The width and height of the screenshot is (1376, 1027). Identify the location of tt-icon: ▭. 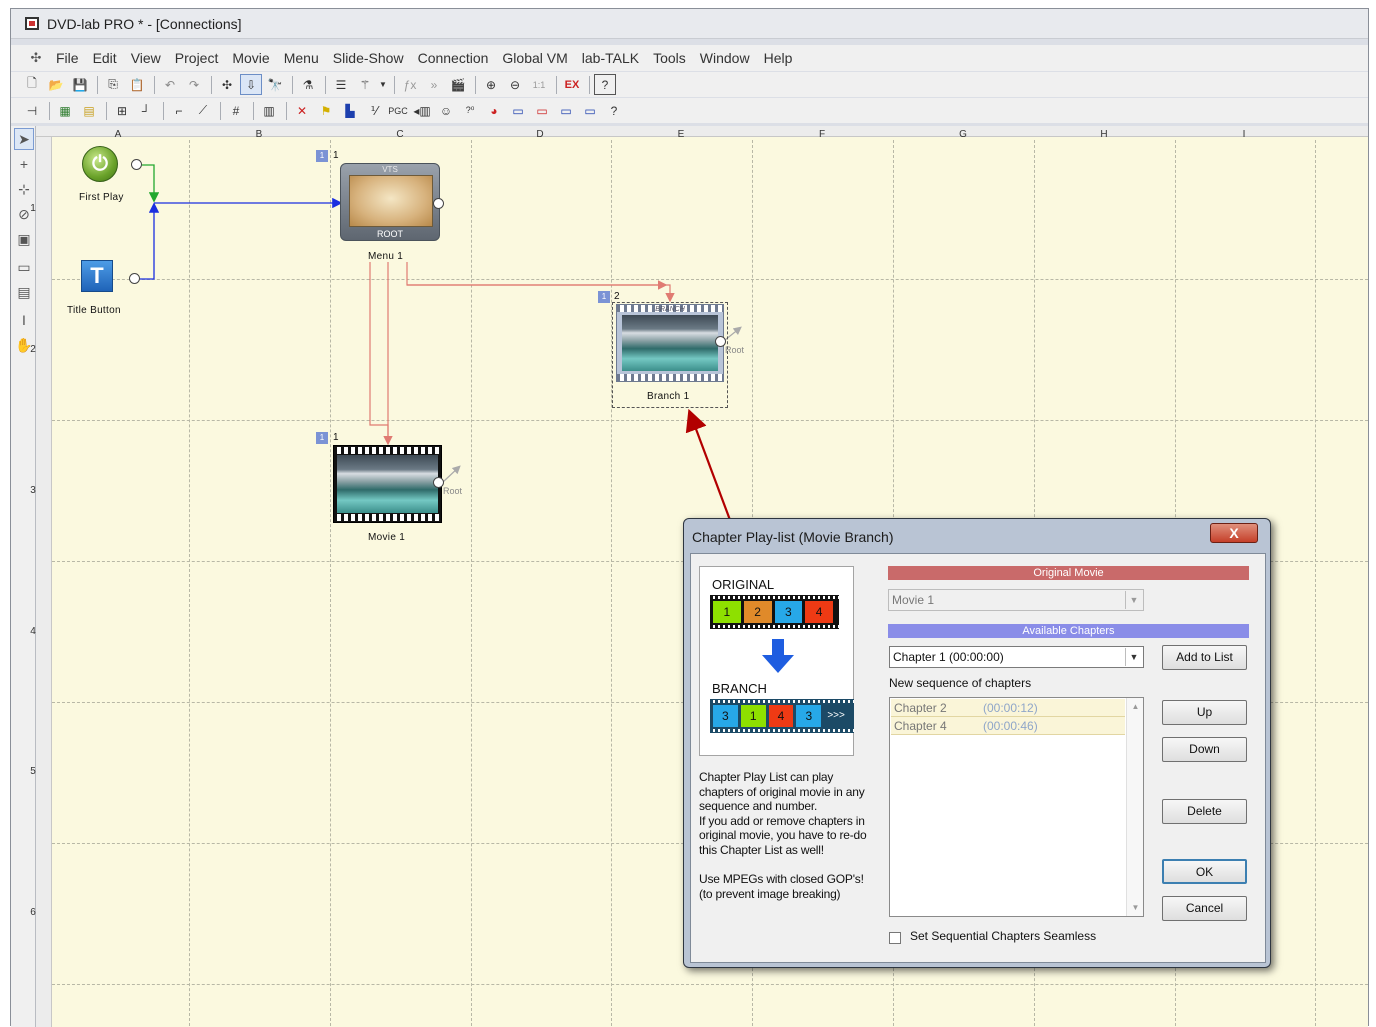
(566, 110).